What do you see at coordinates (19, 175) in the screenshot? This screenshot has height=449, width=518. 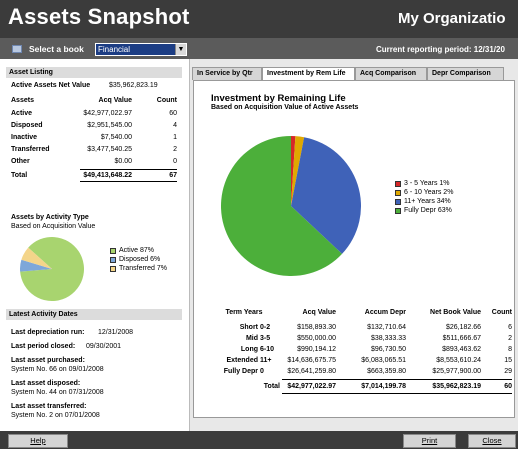 I see `total-label: Total` at bounding box center [19, 175].